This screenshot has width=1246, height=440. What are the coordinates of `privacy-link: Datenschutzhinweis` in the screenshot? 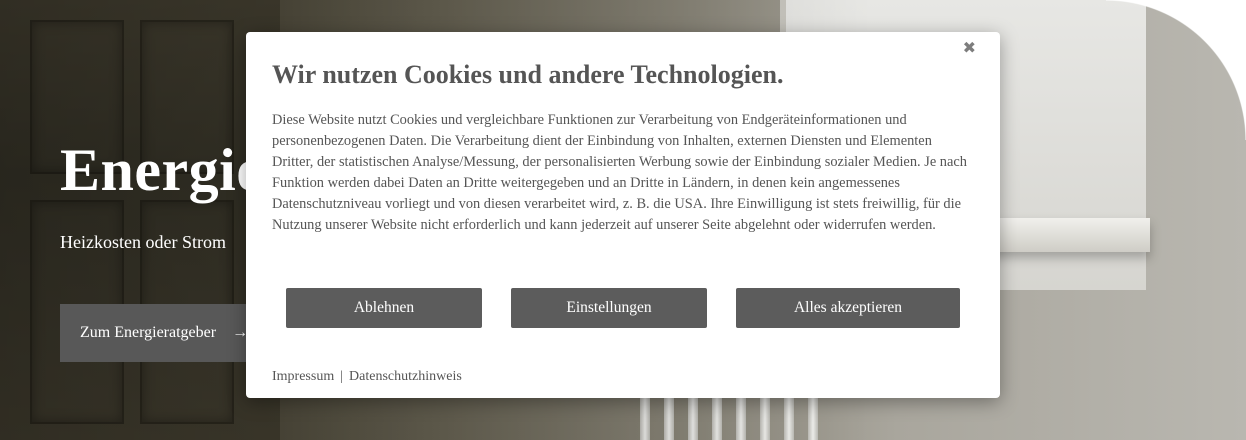 It's located at (405, 376).